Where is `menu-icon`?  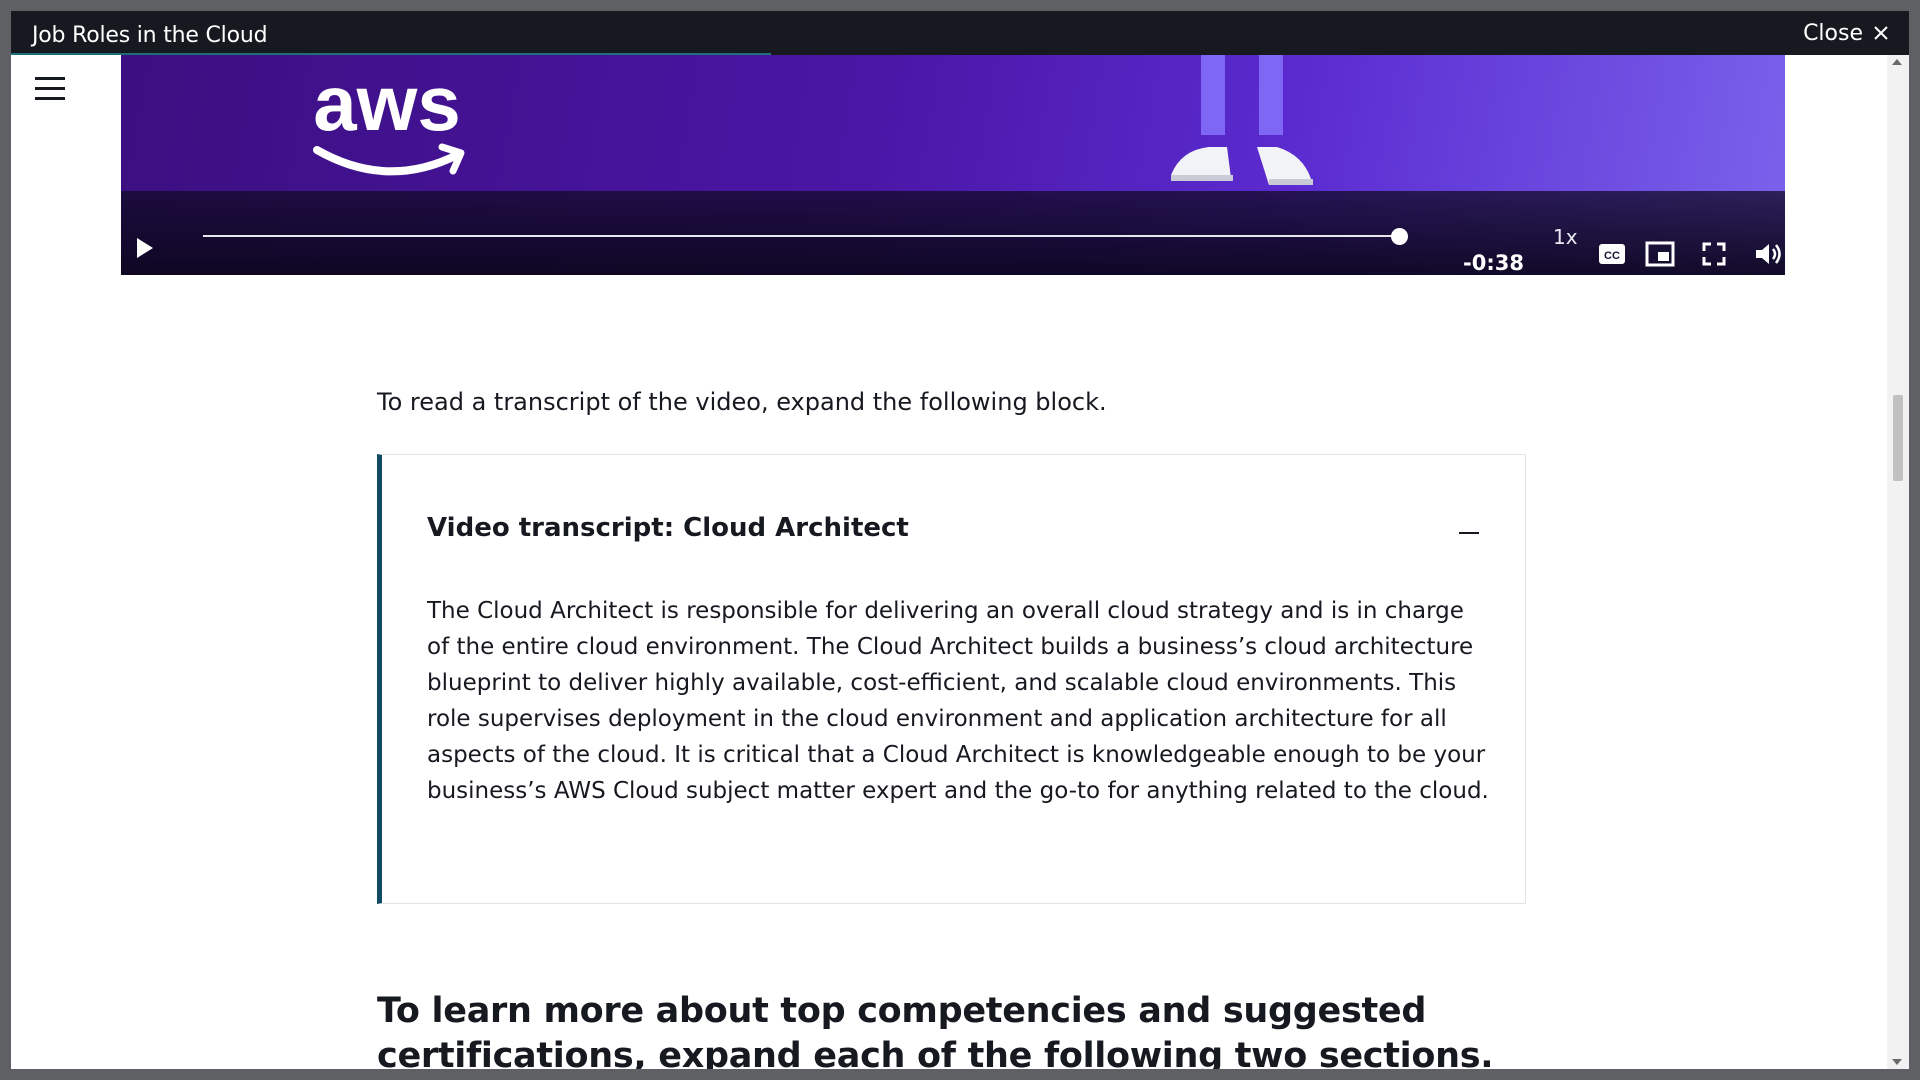 menu-icon is located at coordinates (50, 89).